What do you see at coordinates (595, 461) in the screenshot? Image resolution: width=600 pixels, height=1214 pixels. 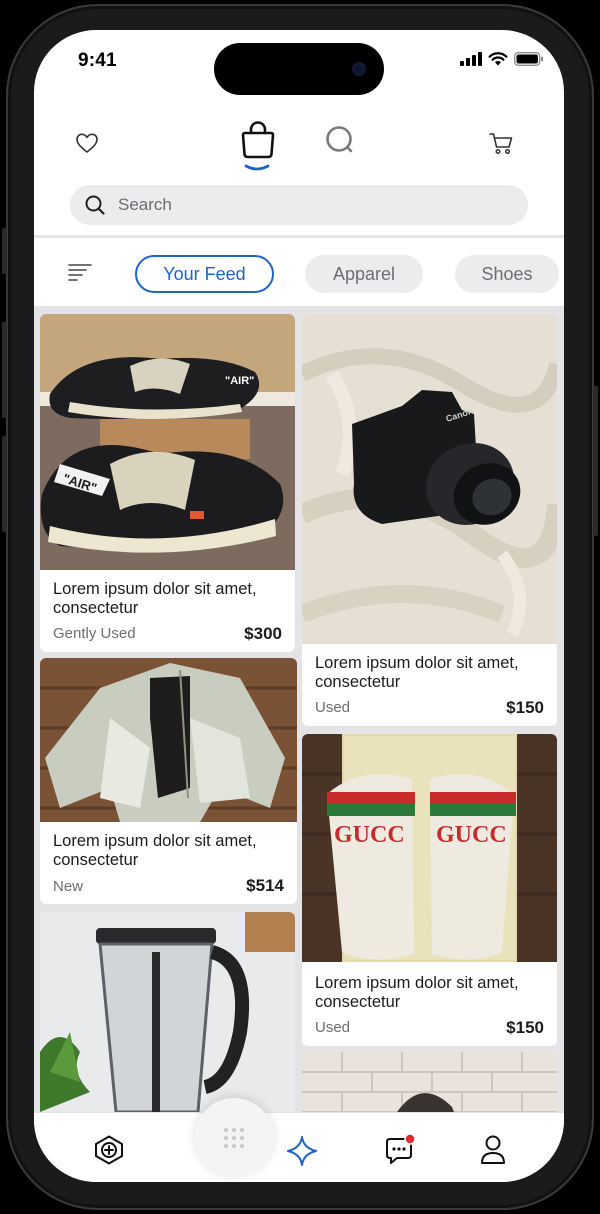 I see `power-button` at bounding box center [595, 461].